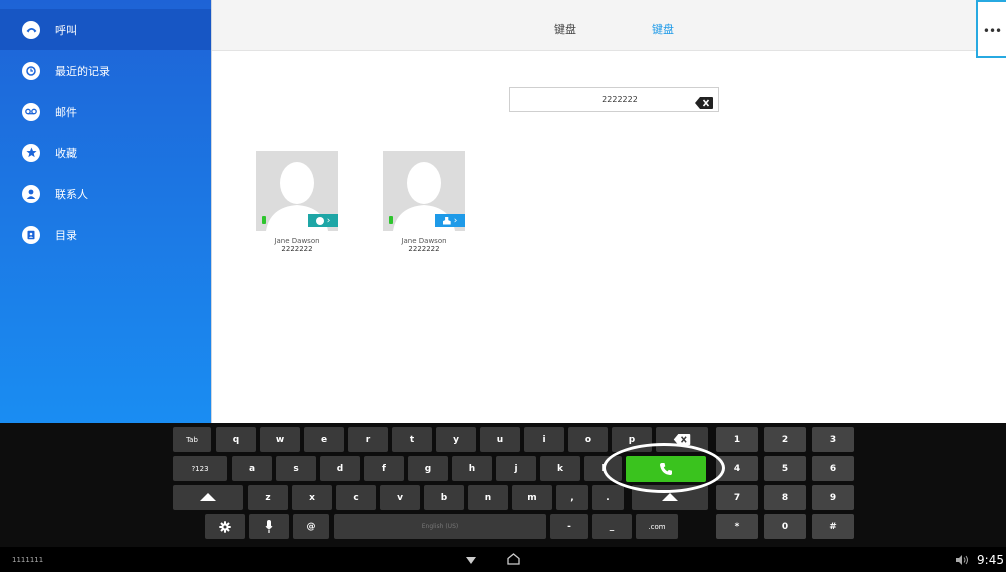  What do you see at coordinates (268, 497) in the screenshot?
I see `key-z: z` at bounding box center [268, 497].